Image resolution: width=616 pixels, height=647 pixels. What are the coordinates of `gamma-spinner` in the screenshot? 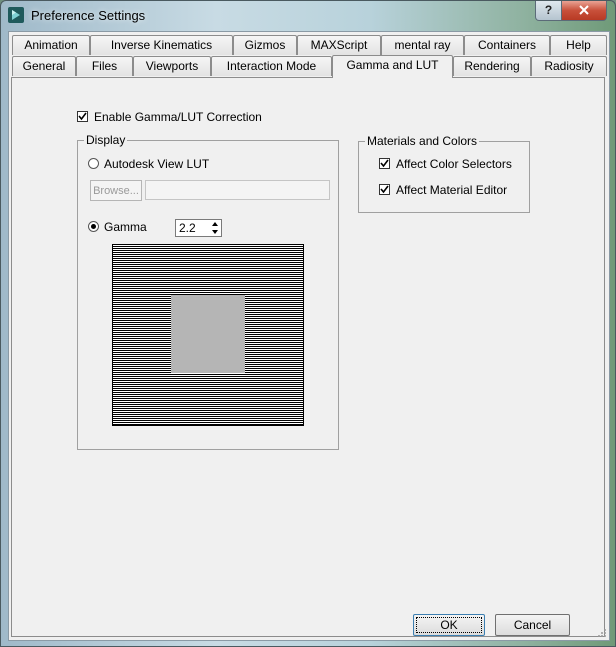 It's located at (198, 228).